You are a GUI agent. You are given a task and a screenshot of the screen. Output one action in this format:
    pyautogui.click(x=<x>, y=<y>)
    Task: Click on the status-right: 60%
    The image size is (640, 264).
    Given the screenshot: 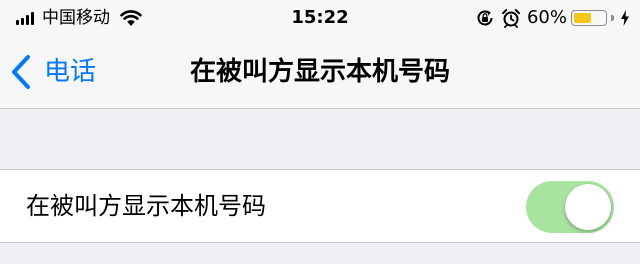 What is the action you would take?
    pyautogui.click(x=552, y=18)
    